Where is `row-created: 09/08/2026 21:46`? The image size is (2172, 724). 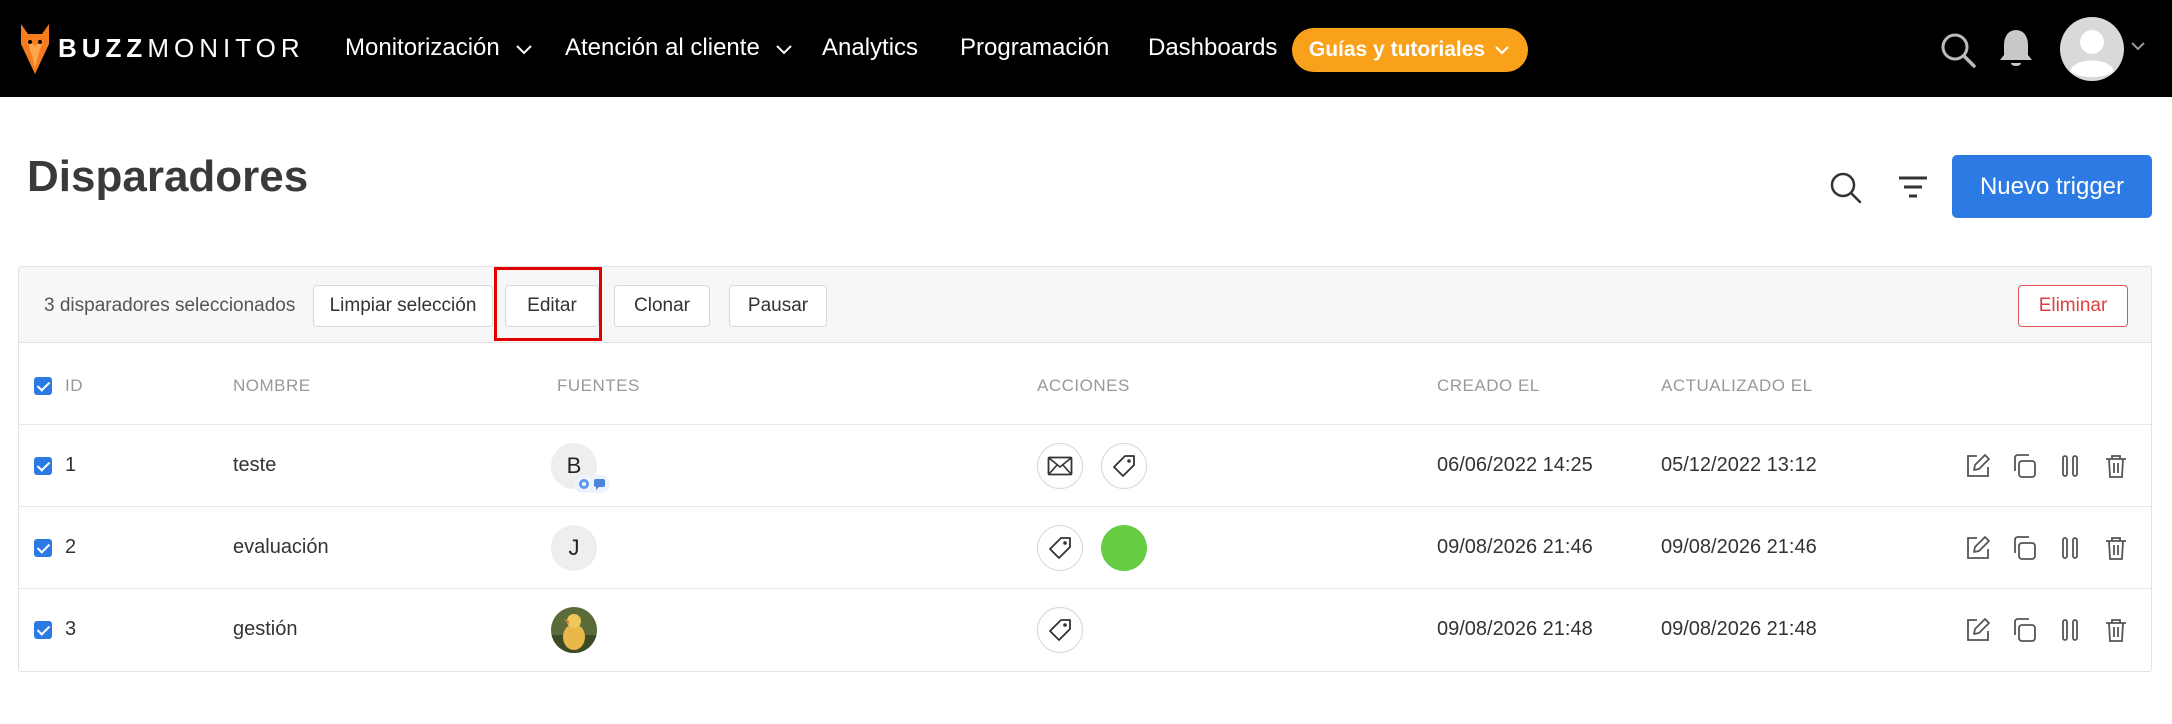
row-created: 09/08/2026 21:46 is located at coordinates (1515, 547).